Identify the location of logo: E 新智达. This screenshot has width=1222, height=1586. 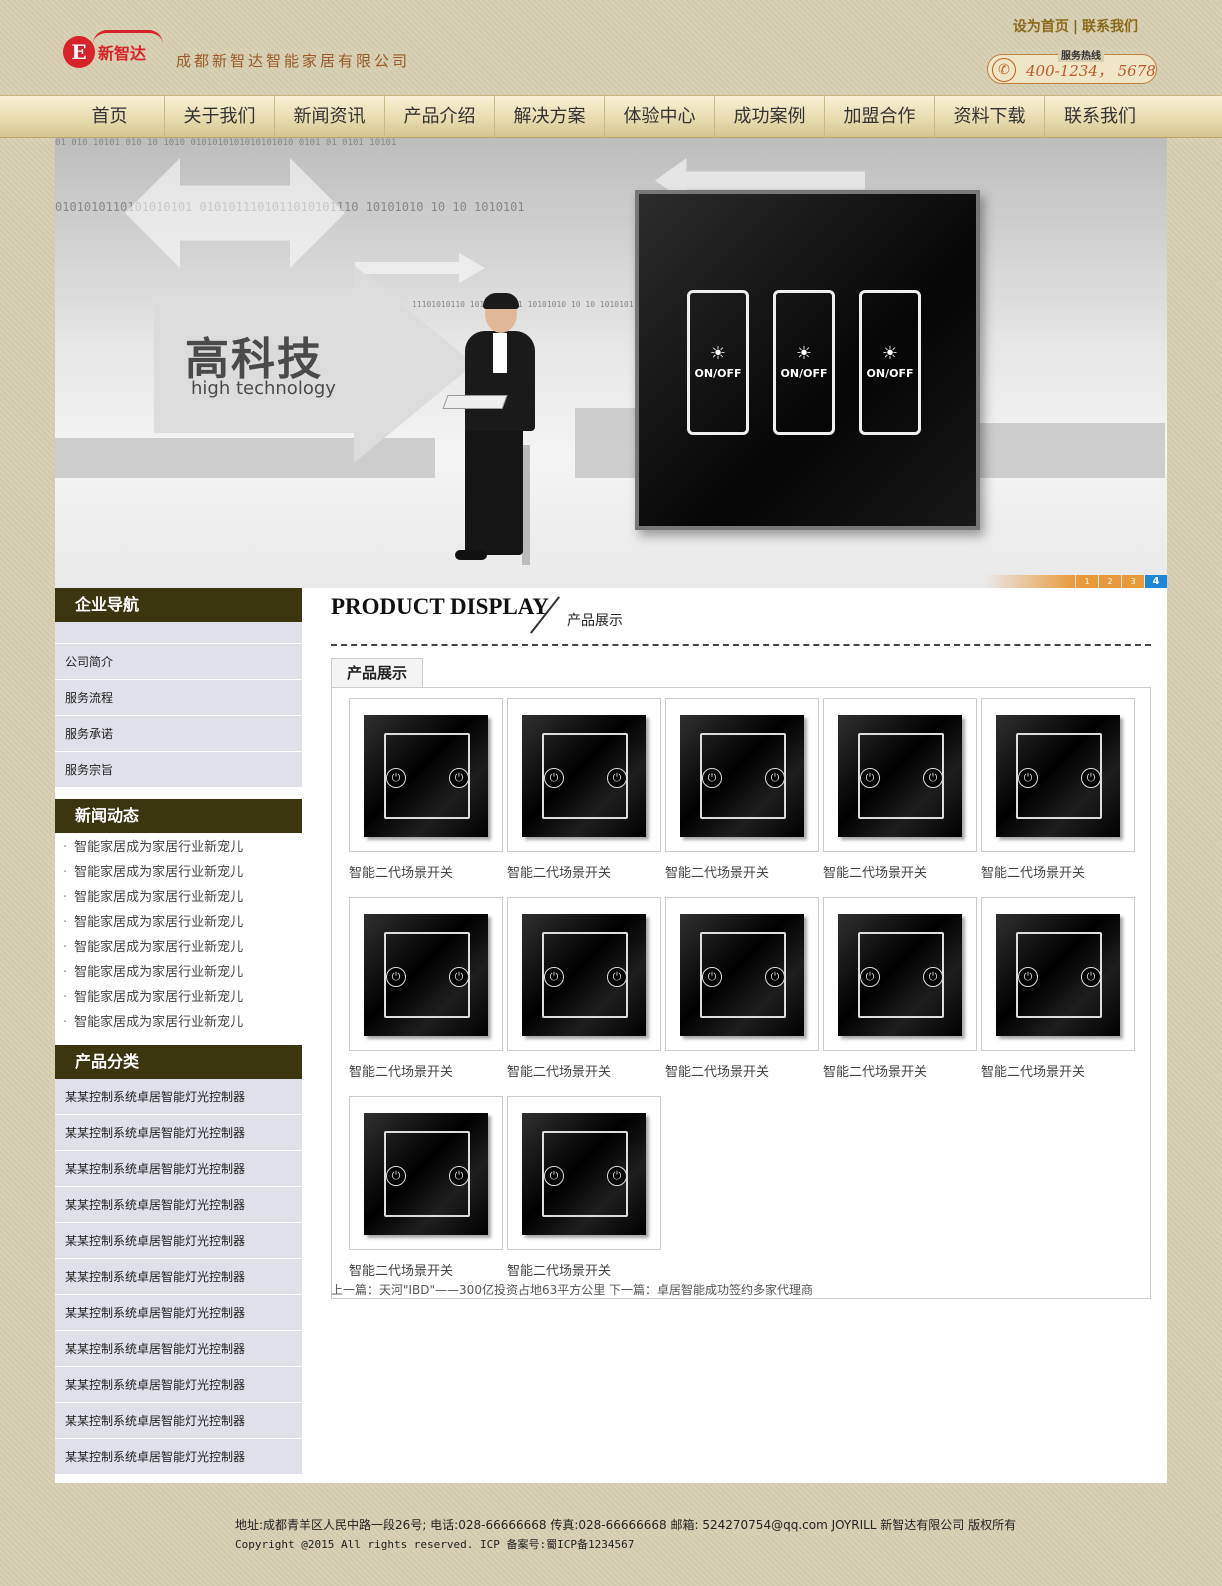
(113, 49).